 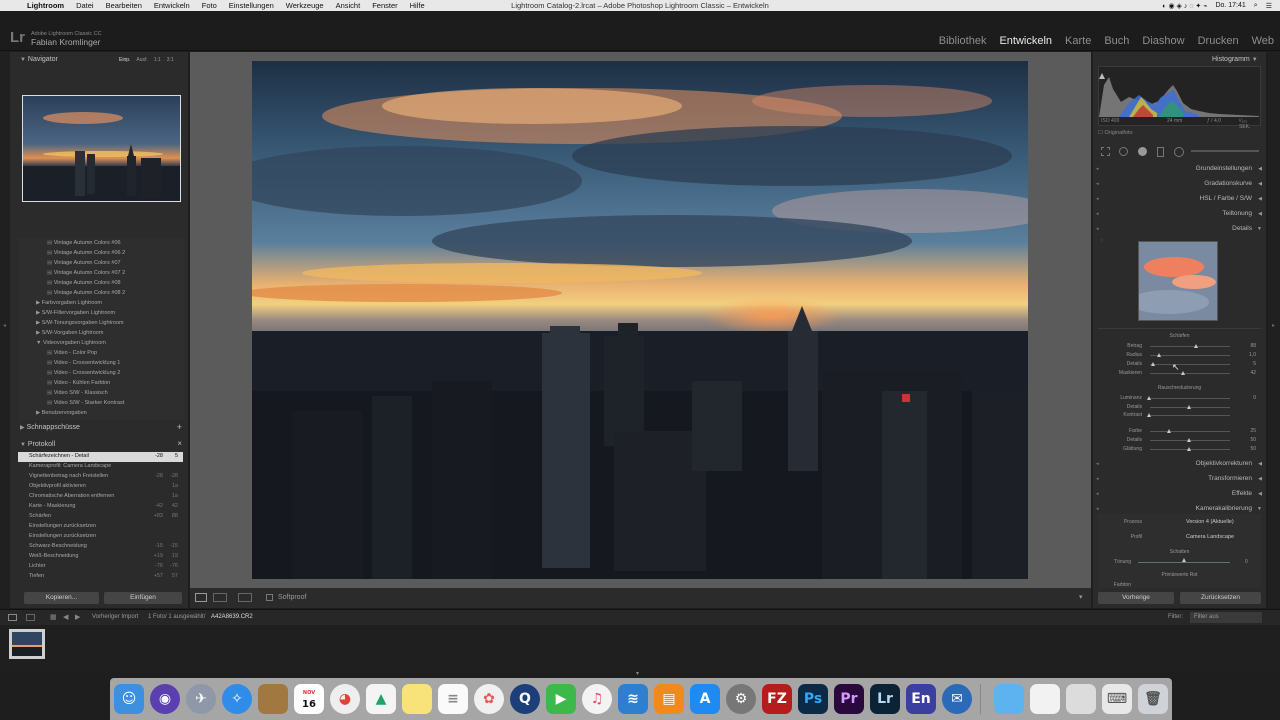 I want to click on menu-entwickeln: Entwickeln, so click(x=172, y=5).